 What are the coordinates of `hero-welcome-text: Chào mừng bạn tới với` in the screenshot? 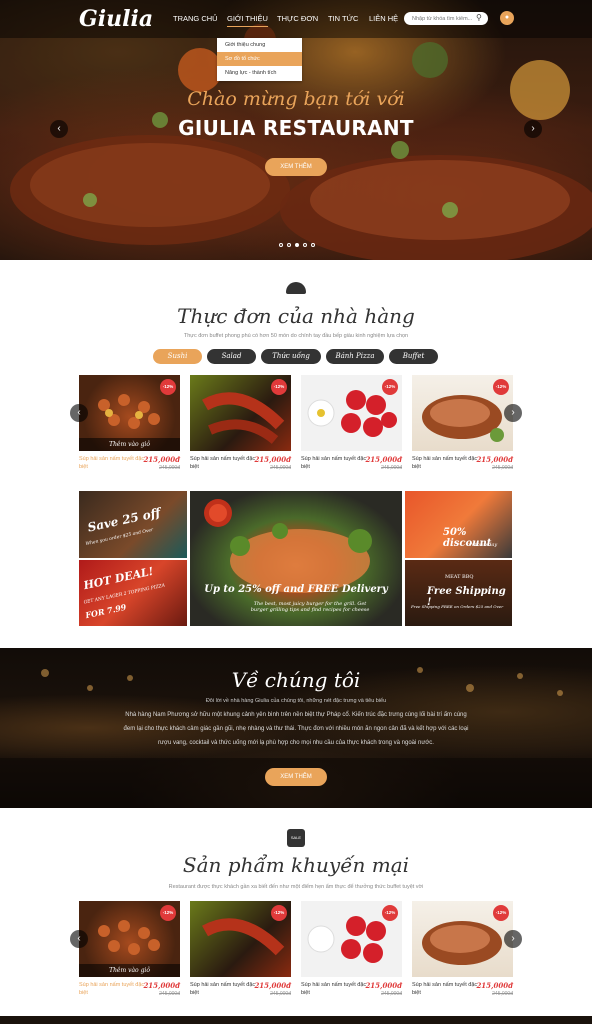 It's located at (296, 99).